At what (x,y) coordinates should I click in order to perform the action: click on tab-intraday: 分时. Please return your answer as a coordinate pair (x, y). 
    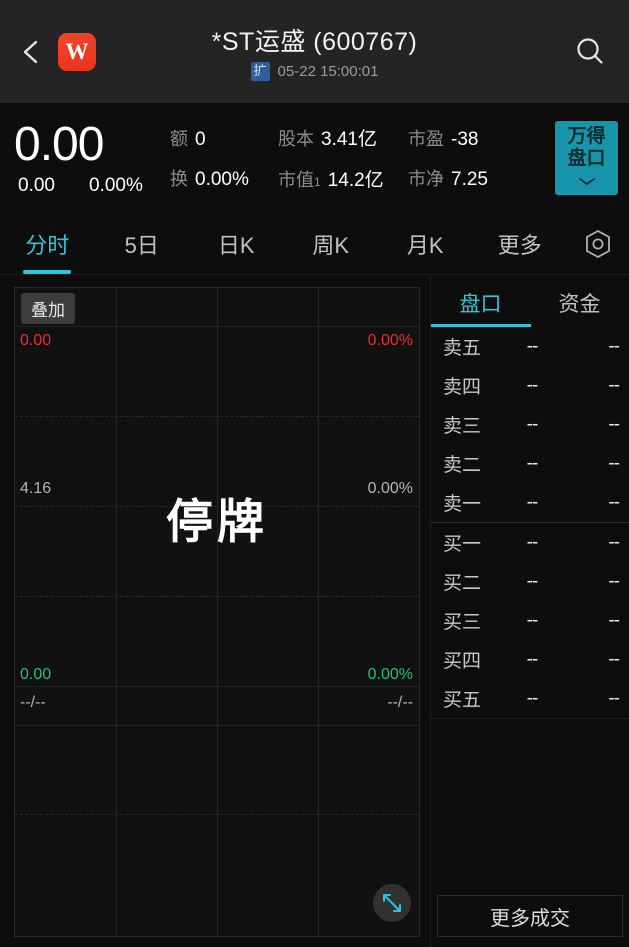
    Looking at the image, I should click on (47, 243).